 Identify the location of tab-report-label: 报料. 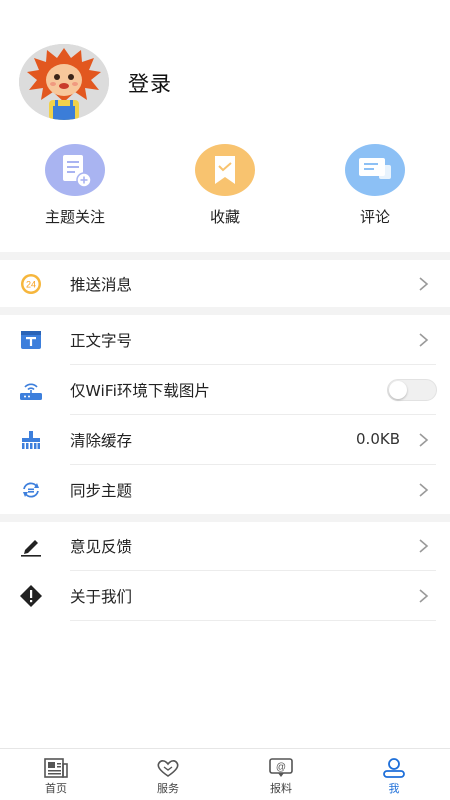
(281, 788).